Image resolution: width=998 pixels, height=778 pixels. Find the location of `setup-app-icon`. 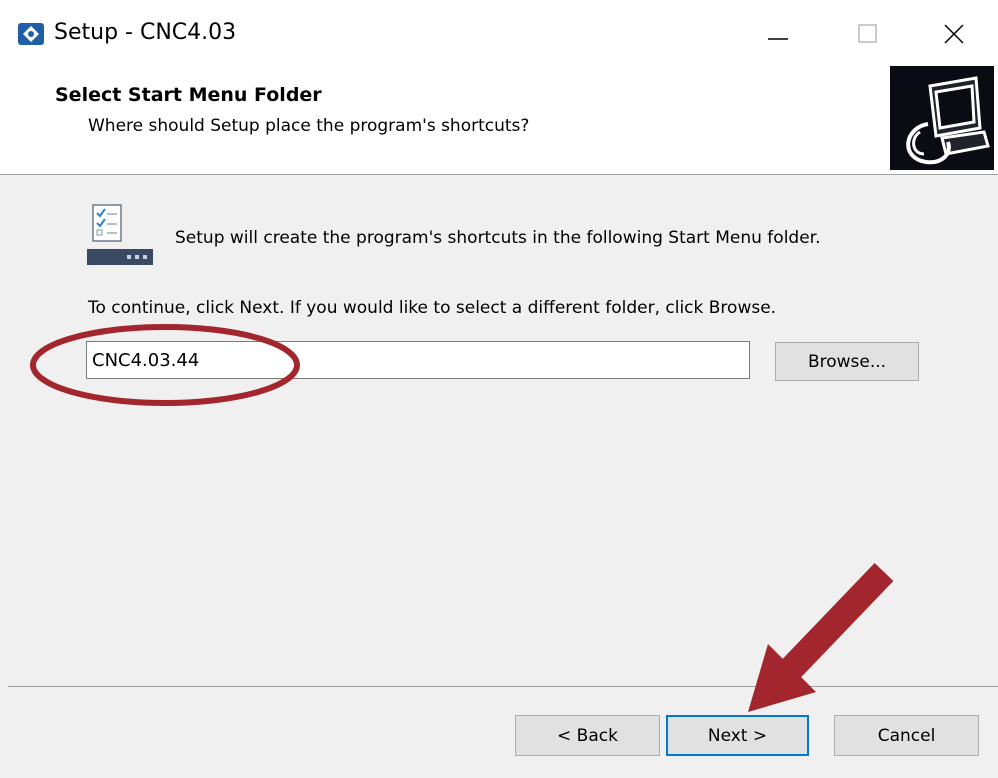

setup-app-icon is located at coordinates (31, 34).